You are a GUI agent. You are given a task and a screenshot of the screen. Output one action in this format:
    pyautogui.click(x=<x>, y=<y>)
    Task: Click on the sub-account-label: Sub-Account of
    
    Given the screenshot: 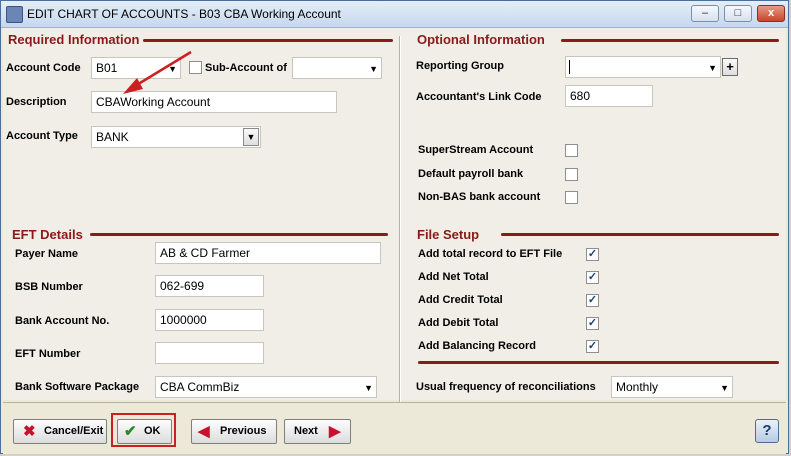 What is the action you would take?
    pyautogui.click(x=246, y=68)
    